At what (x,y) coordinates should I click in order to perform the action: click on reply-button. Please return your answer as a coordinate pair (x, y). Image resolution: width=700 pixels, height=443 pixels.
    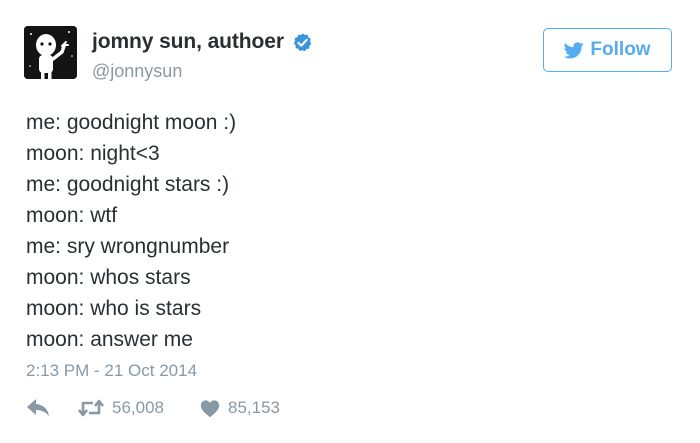
    Looking at the image, I should click on (38, 408).